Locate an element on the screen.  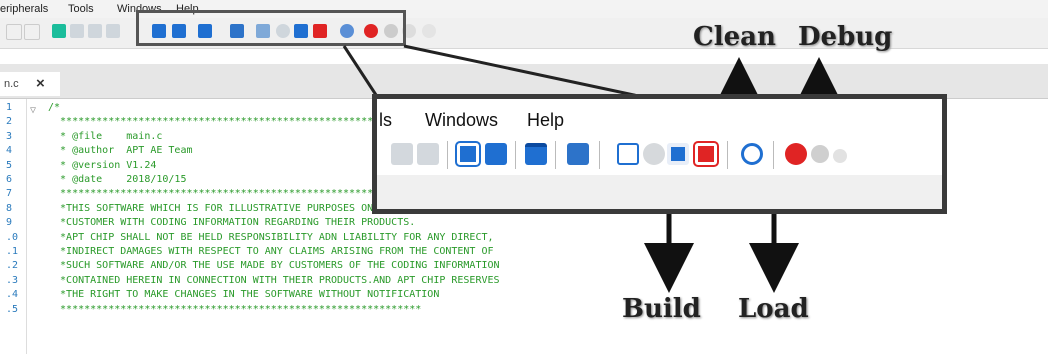
unlink-icon is located at coordinates (840, 156).